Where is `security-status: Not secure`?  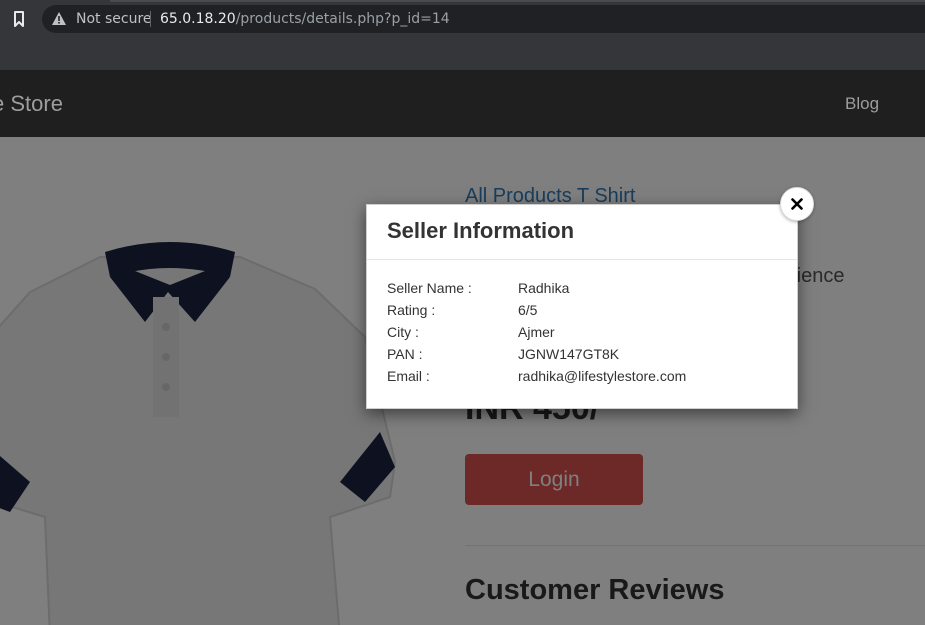 security-status: Not secure is located at coordinates (114, 19).